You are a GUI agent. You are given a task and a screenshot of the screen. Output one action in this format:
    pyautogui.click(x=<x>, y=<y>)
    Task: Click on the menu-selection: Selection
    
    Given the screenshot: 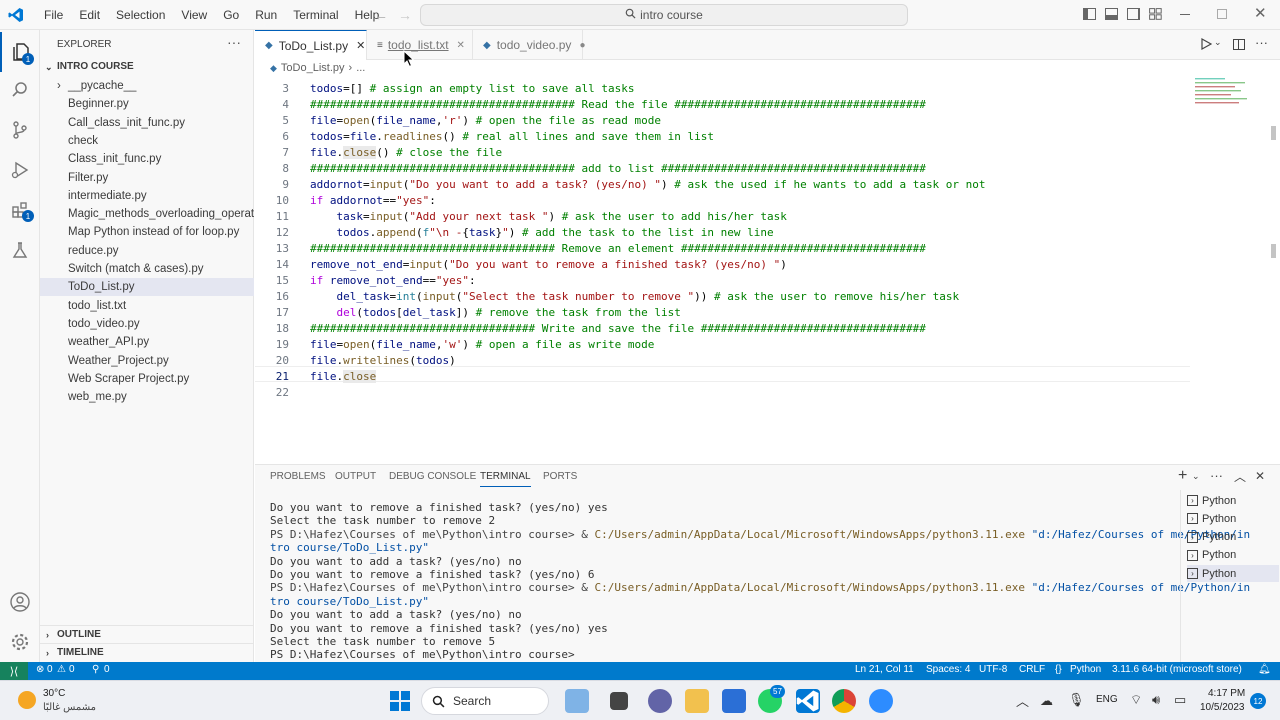 What is the action you would take?
    pyautogui.click(x=140, y=15)
    